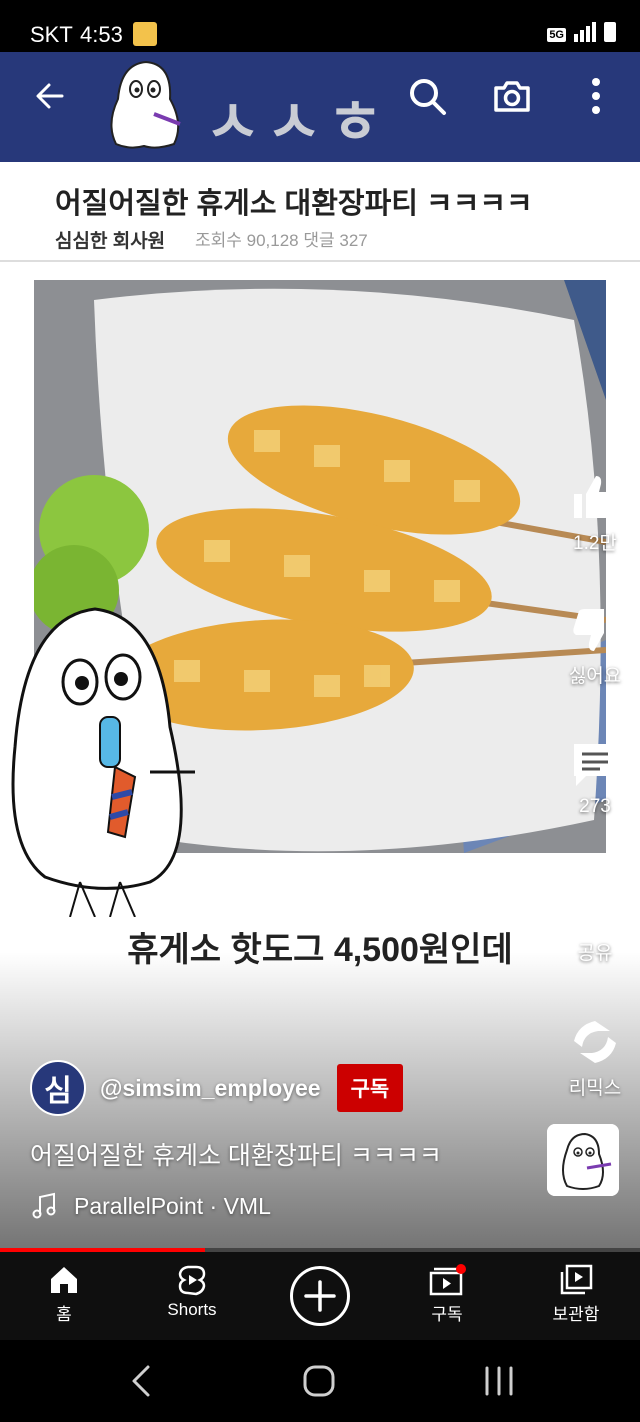  Describe the element at coordinates (595, 676) in the screenshot. I see `dislike-label: 싫어요` at that location.